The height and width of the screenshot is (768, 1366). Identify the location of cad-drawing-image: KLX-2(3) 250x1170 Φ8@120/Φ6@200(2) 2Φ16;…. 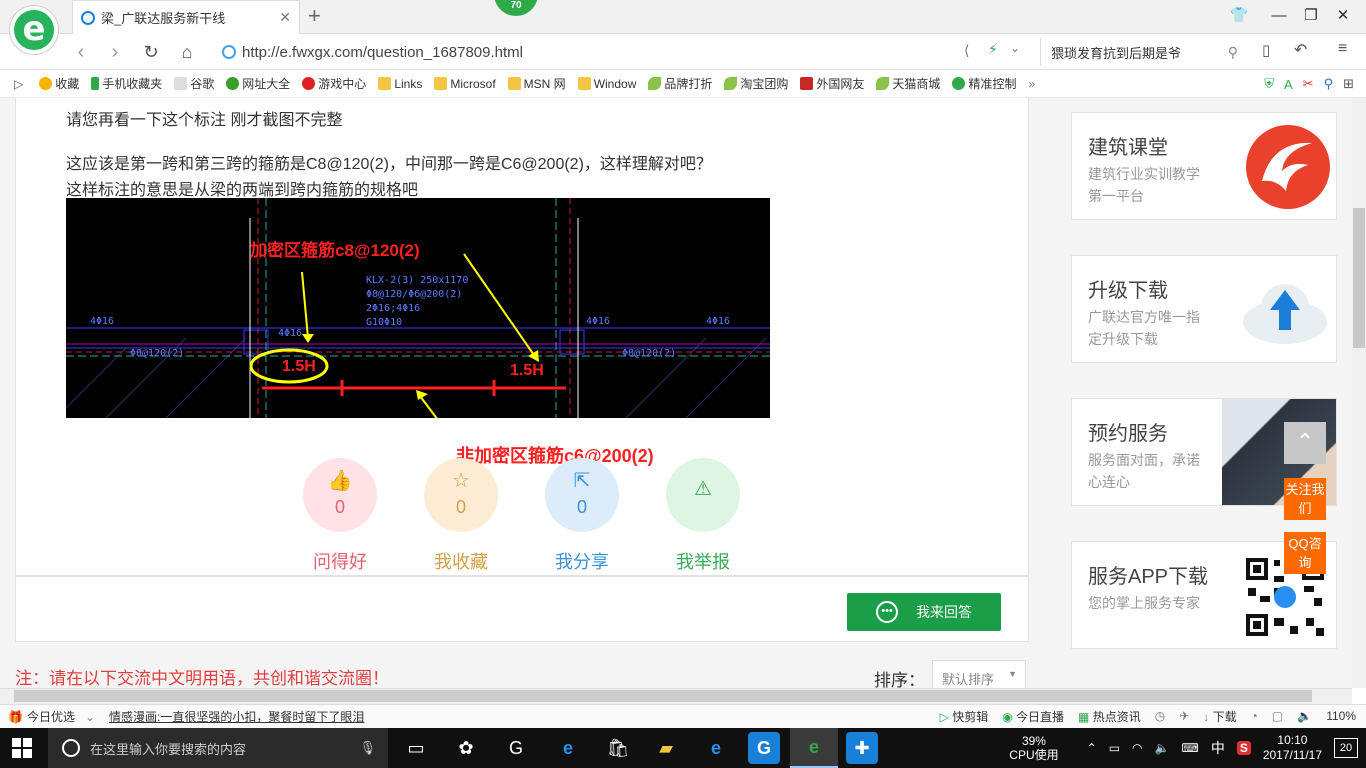
(418, 308).